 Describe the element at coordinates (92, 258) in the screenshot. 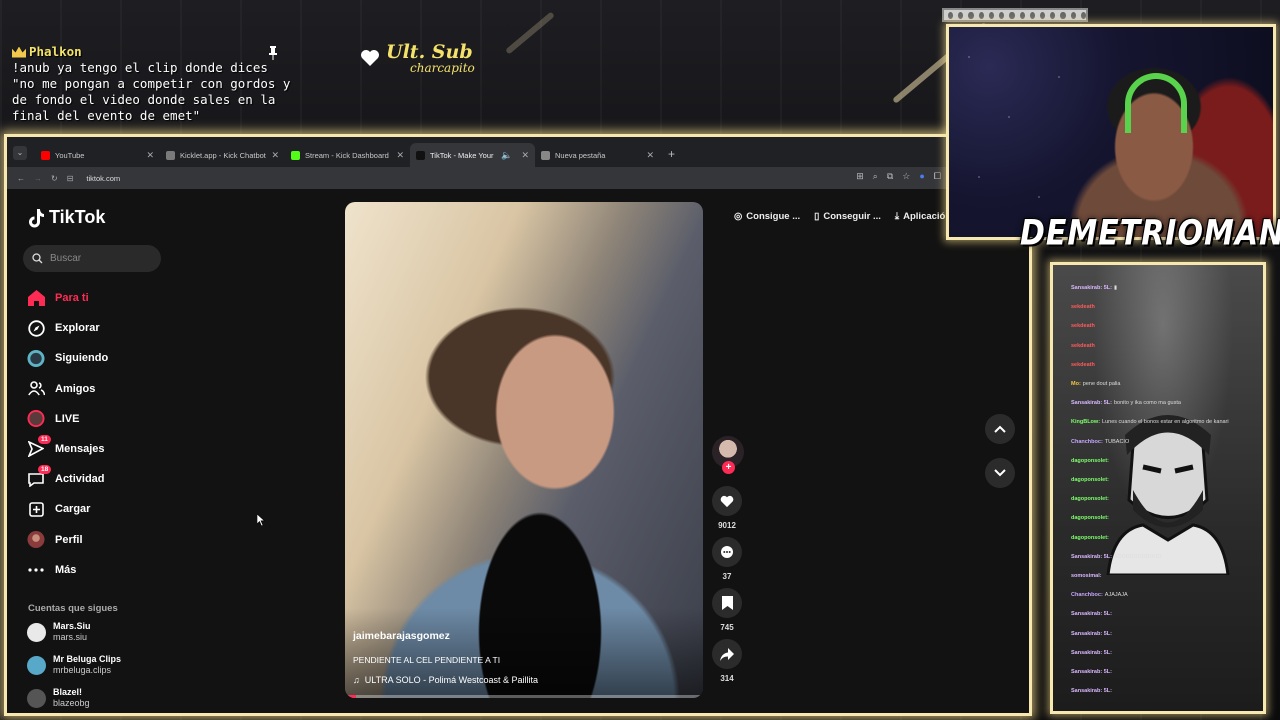

I see `search-input: Buscar` at that location.